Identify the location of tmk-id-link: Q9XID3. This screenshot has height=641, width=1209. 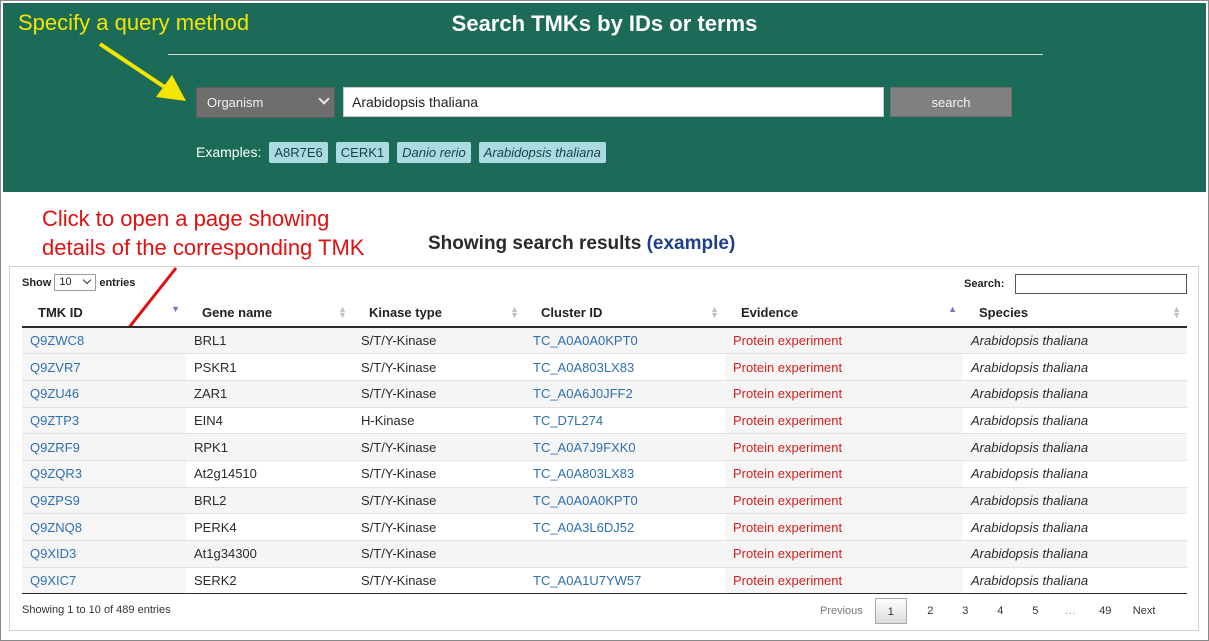
(104, 554).